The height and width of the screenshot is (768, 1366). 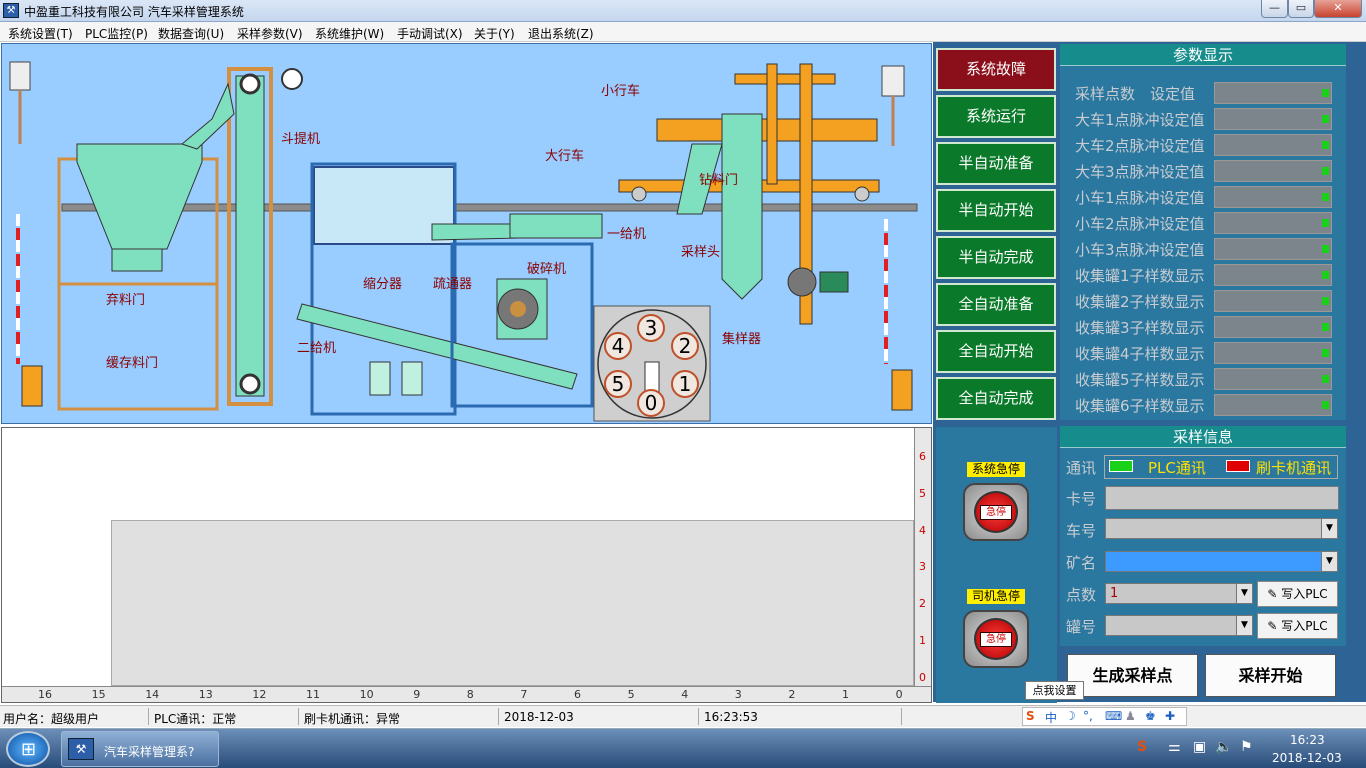 What do you see at coordinates (1070, 716) in the screenshot?
I see `moon-icon: ☽` at bounding box center [1070, 716].